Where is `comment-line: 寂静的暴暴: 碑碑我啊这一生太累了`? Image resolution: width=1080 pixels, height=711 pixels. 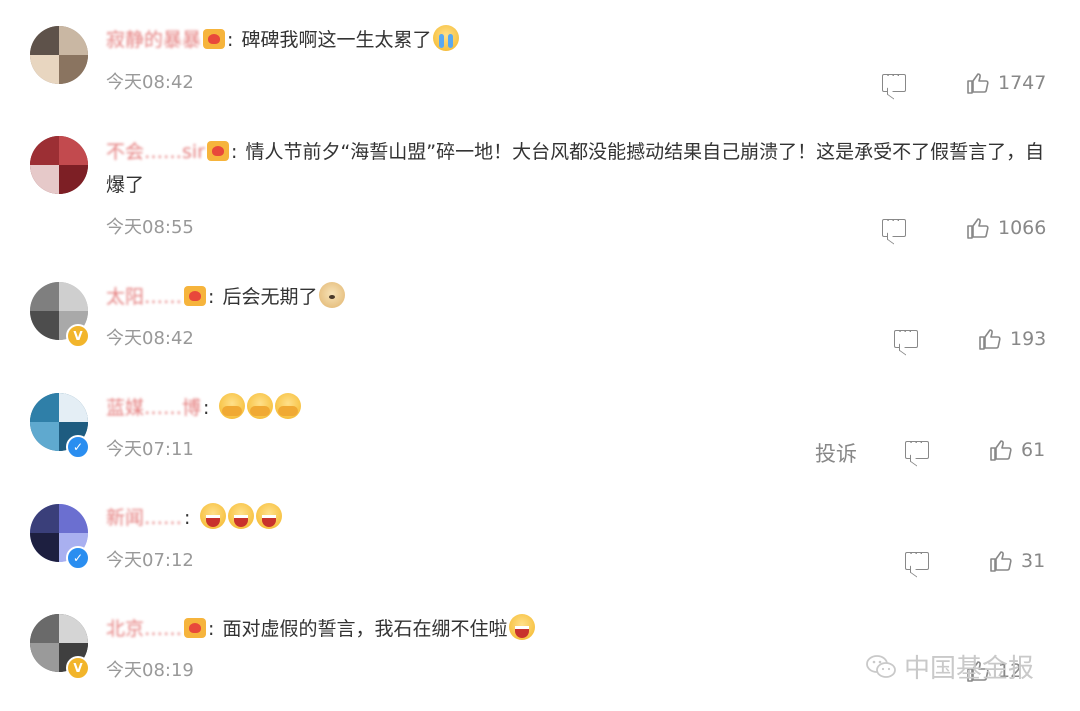
comment-line: 寂静的暴暴: 碑碑我啊这一生太累了 is located at coordinates (582, 40).